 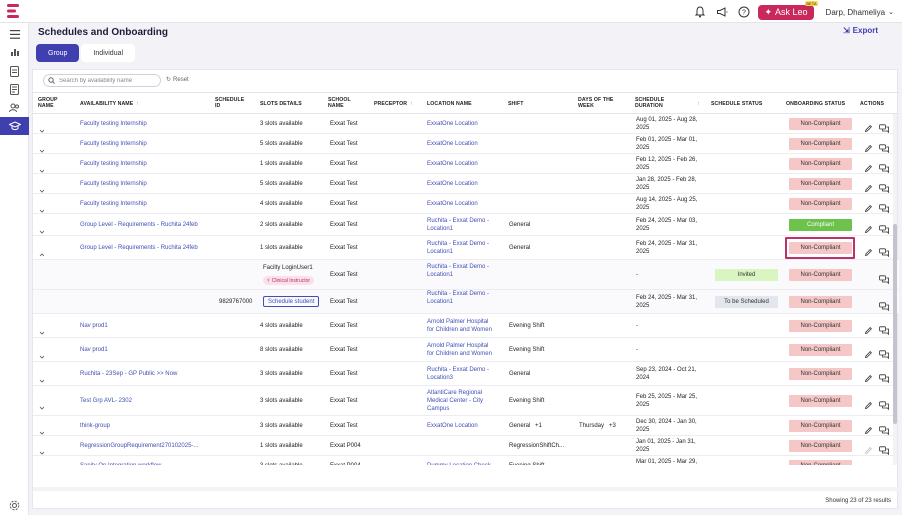 I want to click on location-name-link-line2: Location3, so click(x=440, y=378).